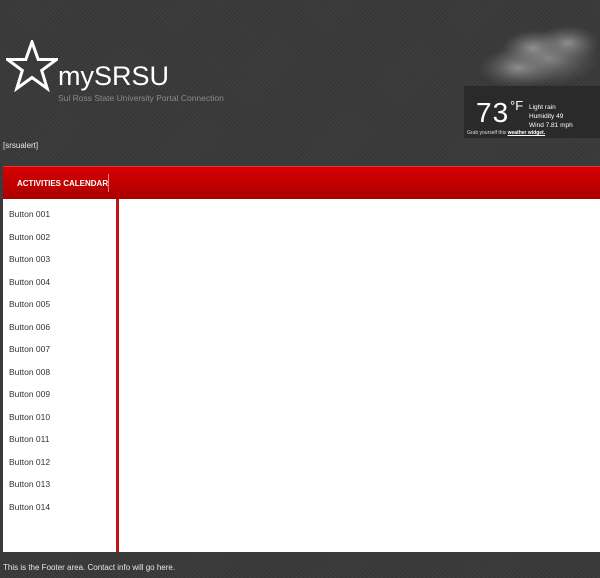 The width and height of the screenshot is (600, 578). I want to click on nav-separator, so click(108, 183).